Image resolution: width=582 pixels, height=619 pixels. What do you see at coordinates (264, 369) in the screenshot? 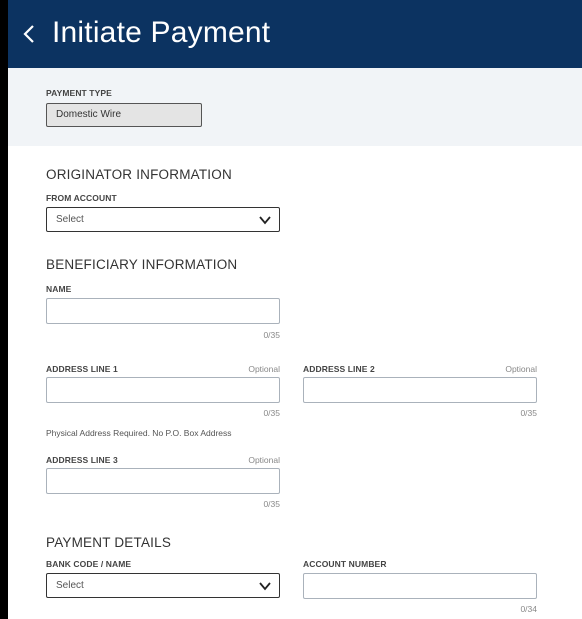
I see `address-line-1-optional: Optional` at bounding box center [264, 369].